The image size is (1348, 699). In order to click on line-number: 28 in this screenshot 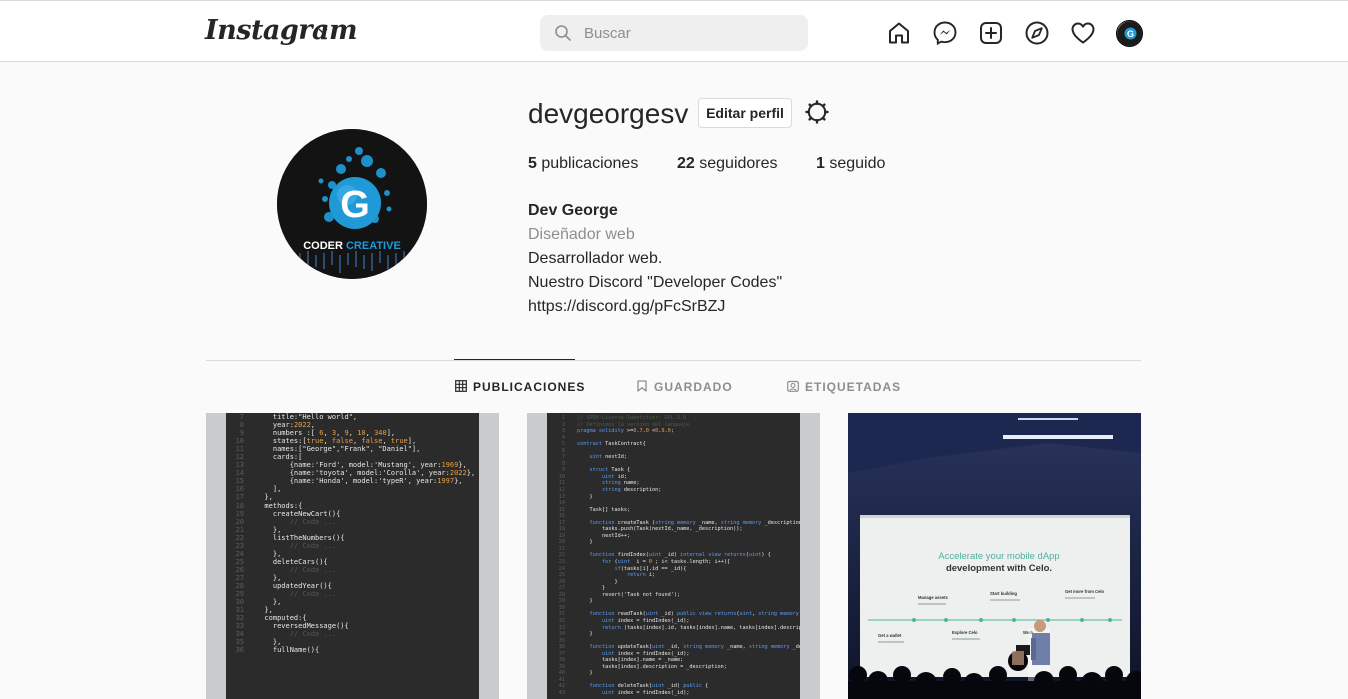, I will do `click(239, 585)`.